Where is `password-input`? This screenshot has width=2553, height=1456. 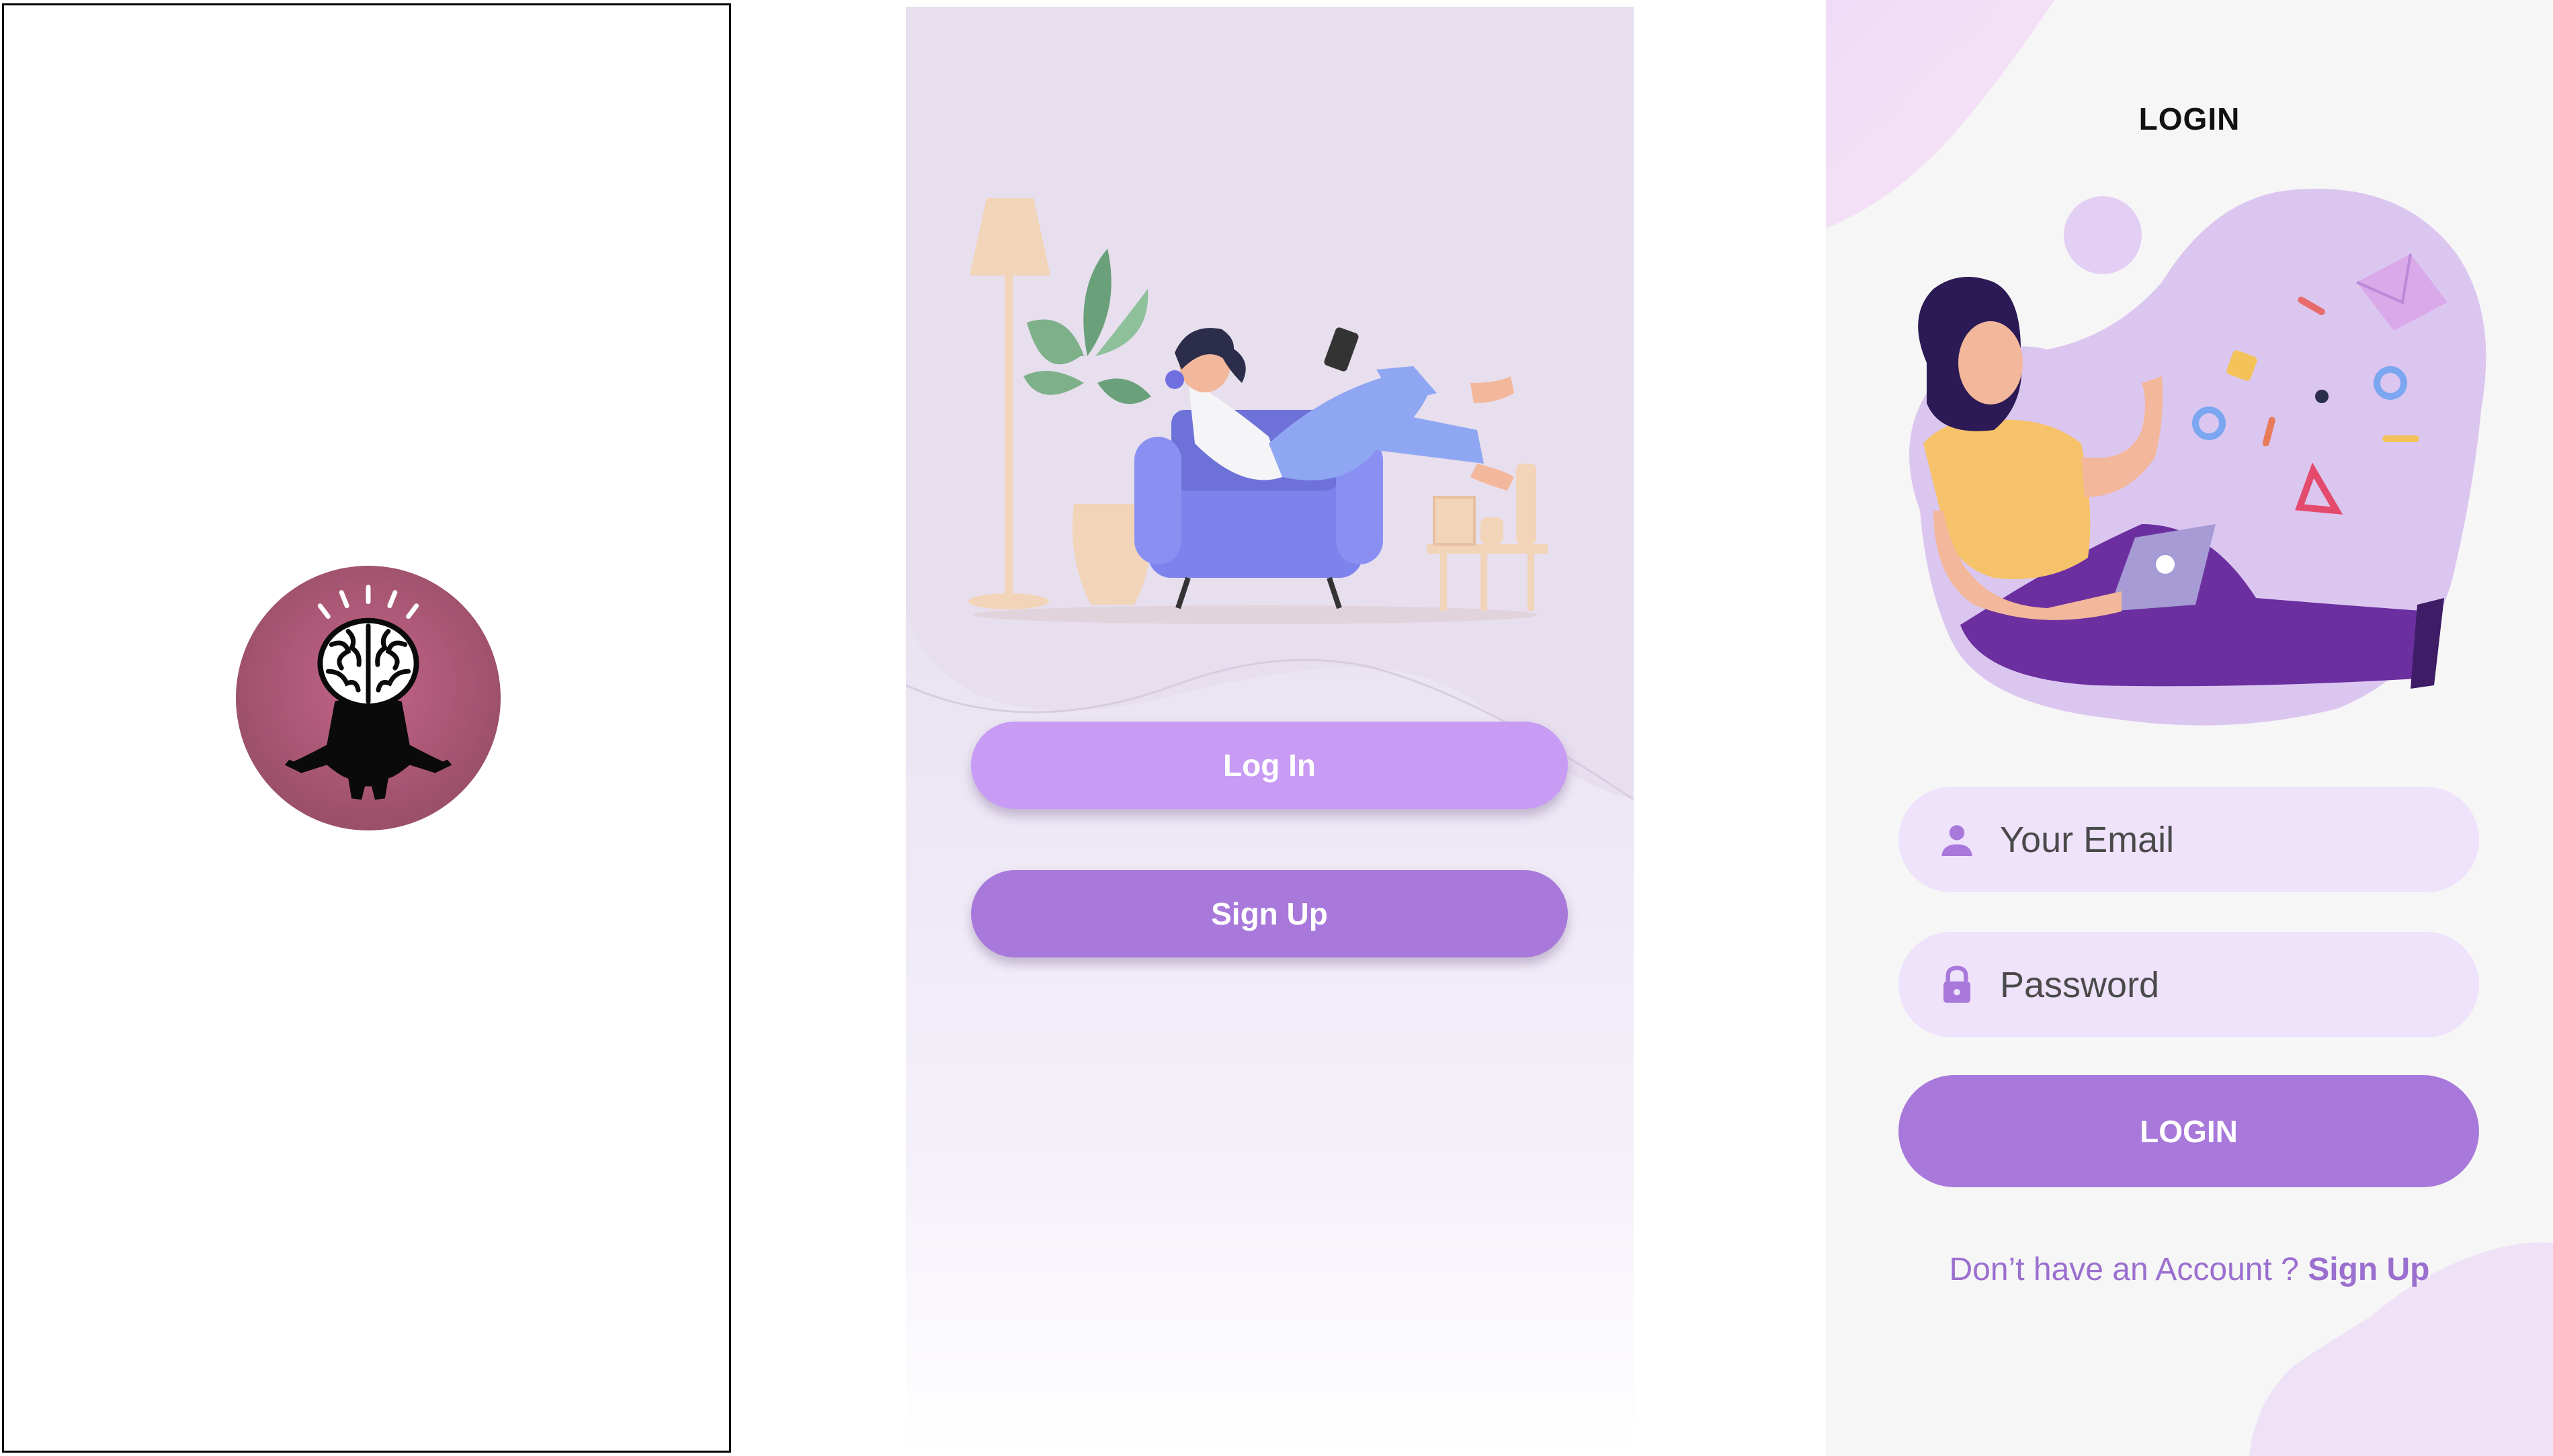
password-input is located at coordinates (2215, 985).